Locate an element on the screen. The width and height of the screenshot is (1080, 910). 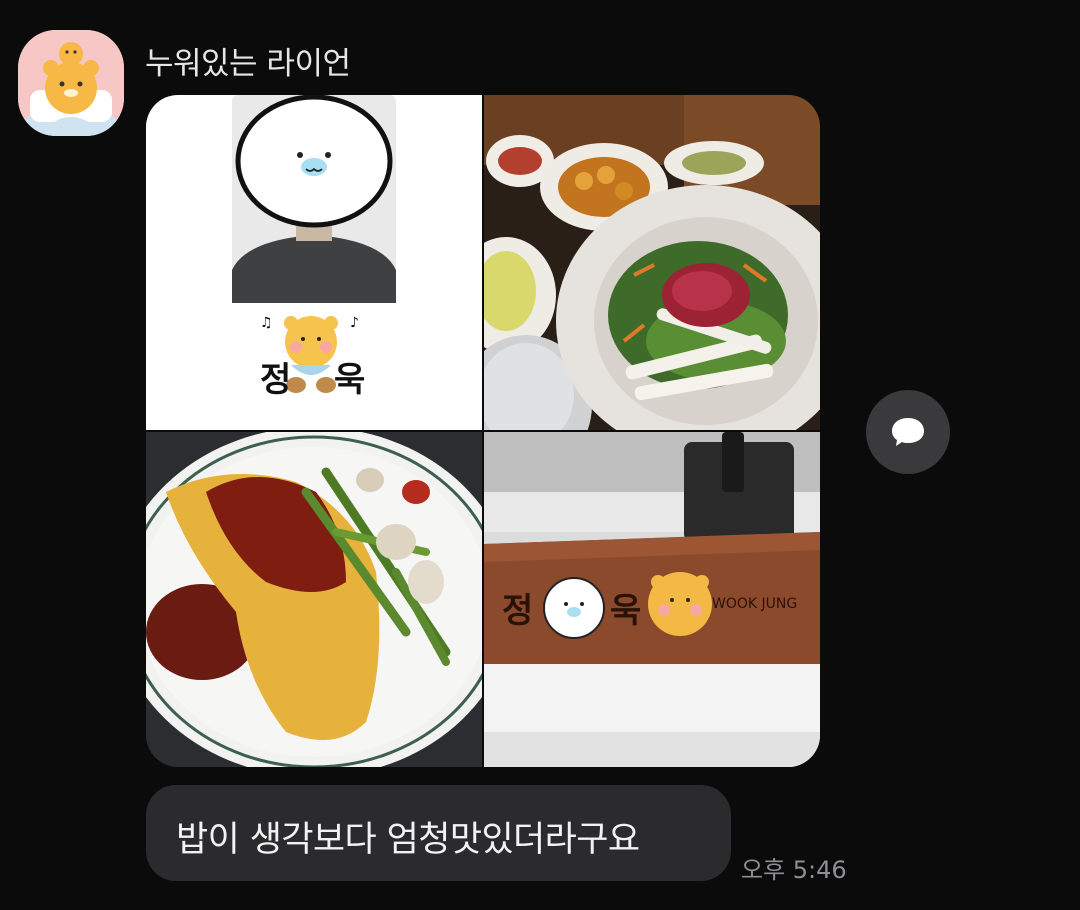
plate-english-text: WOOK JUNG is located at coordinates (754, 604).